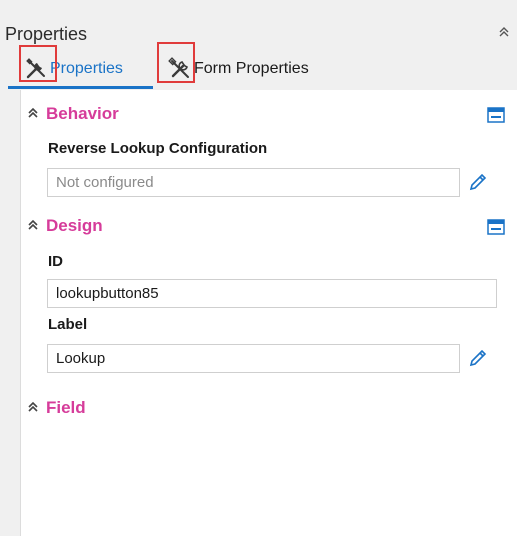  What do you see at coordinates (86, 68) in the screenshot?
I see `tab-properties-label: Properties` at bounding box center [86, 68].